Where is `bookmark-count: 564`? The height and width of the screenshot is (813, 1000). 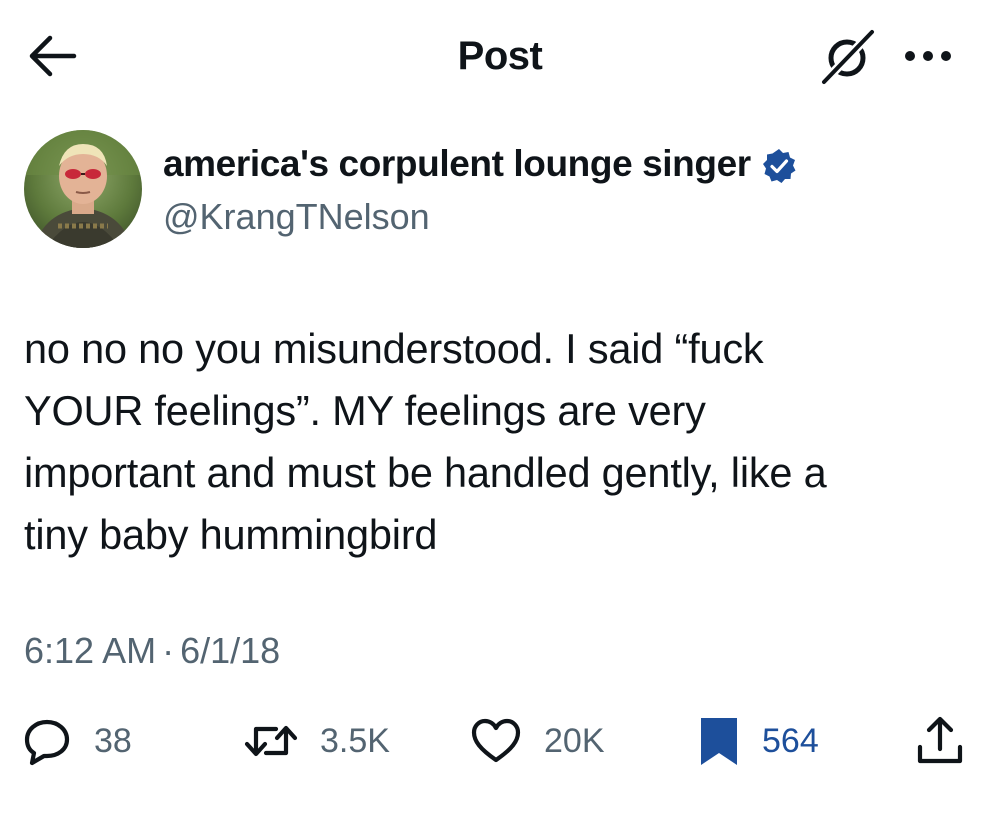 bookmark-count: 564 is located at coordinates (790, 740).